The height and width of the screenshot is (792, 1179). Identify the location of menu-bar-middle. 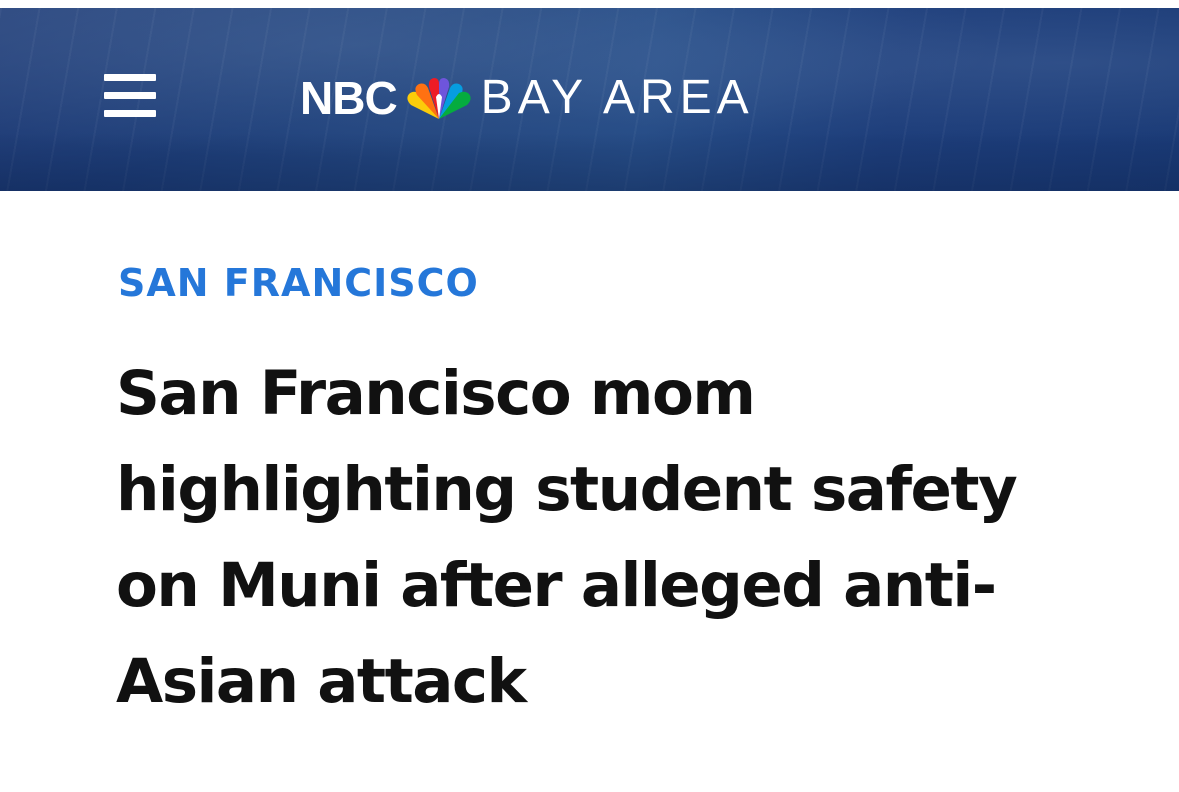
(130, 95).